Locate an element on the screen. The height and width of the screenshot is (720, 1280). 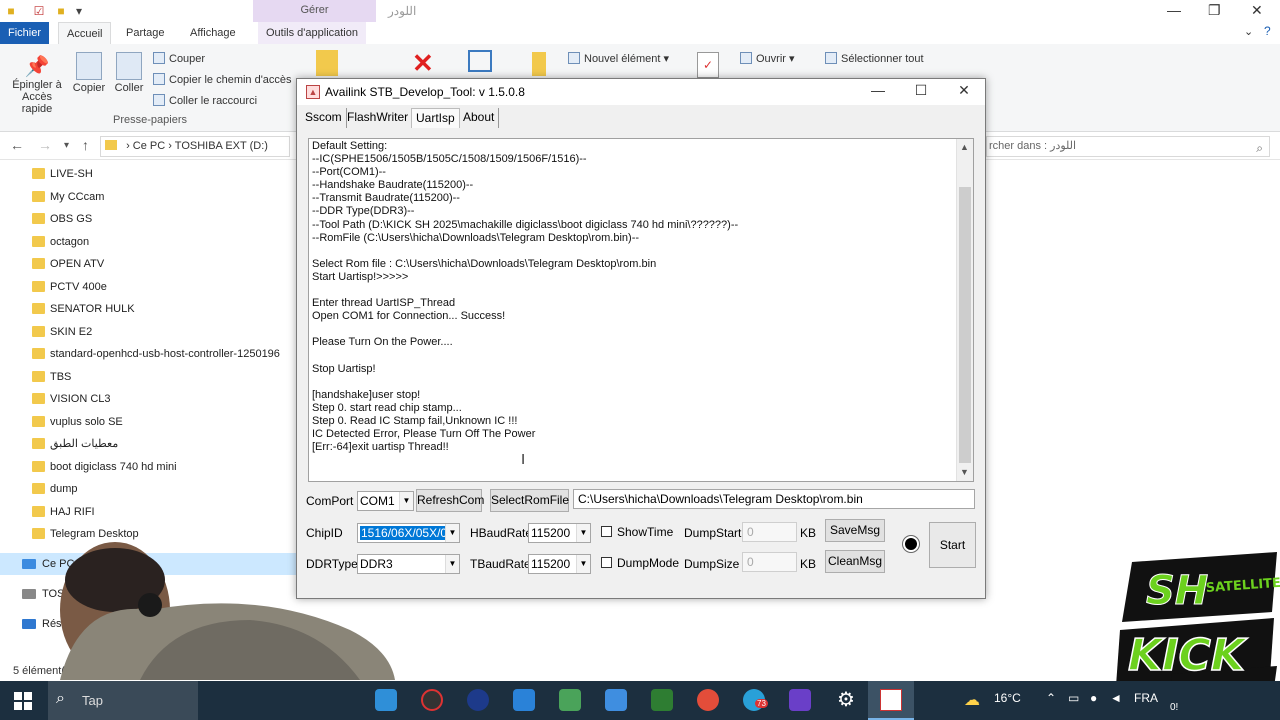
nav-folder-item: Telegram Desktop is located at coordinates (148, 534).